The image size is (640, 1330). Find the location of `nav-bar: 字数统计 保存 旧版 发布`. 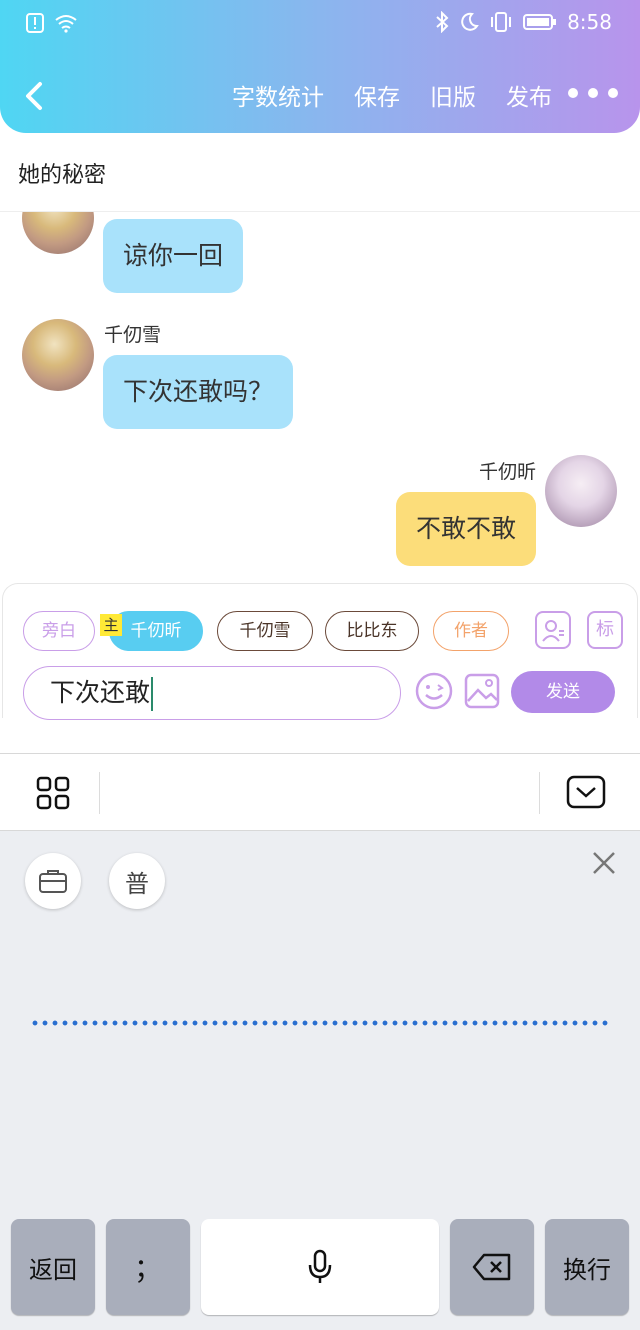

nav-bar: 字数统计 保存 旧版 发布 is located at coordinates (320, 96).